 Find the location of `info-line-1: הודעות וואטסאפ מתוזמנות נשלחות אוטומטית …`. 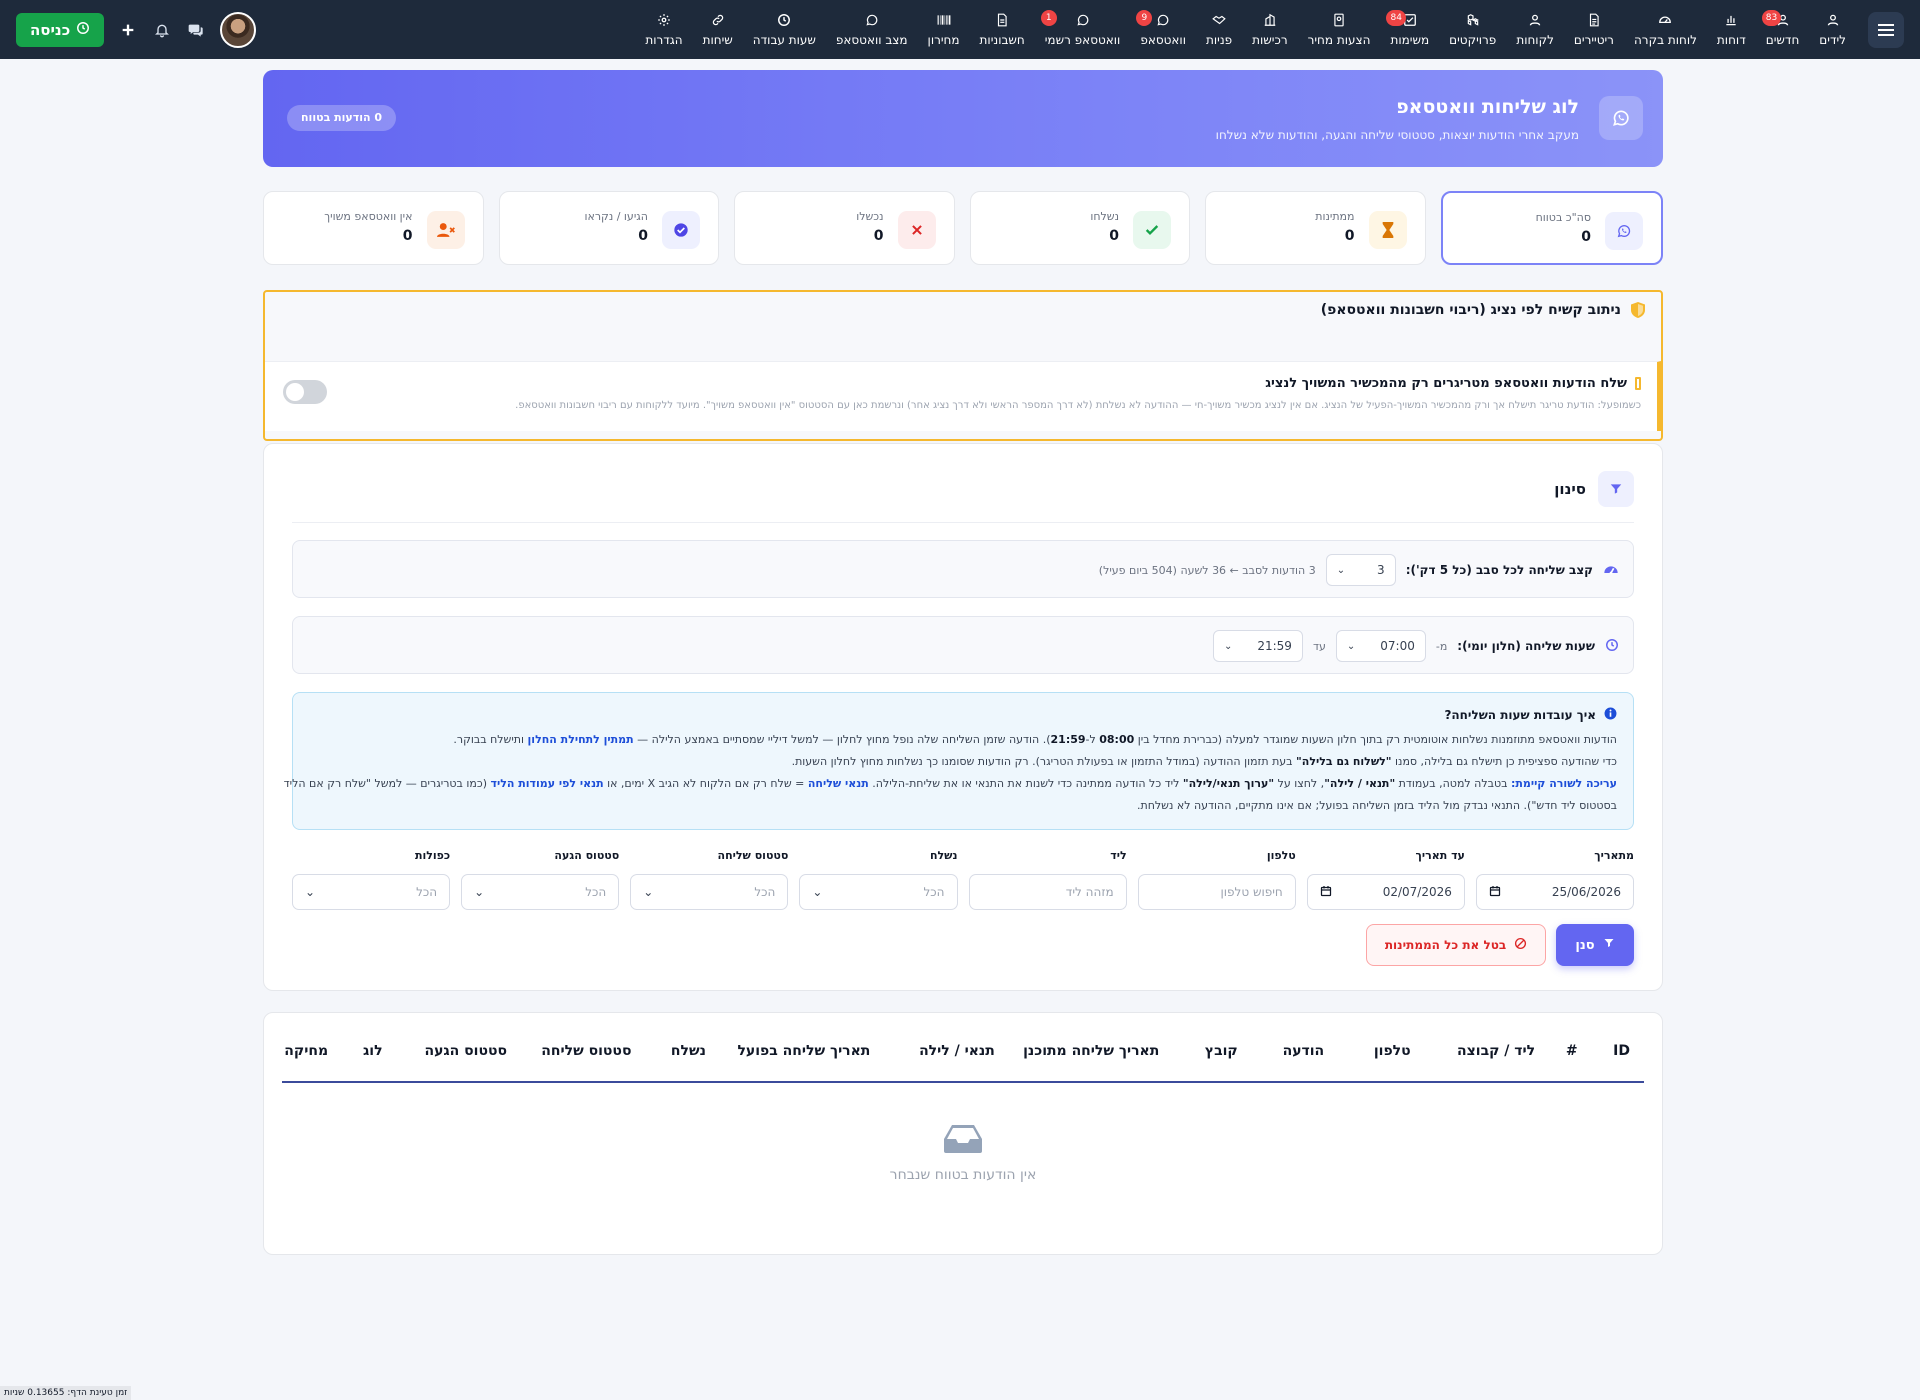

info-line-1: הודעות וואטסאפ מתוזמנות נשלחות אוטומטית … is located at coordinates (1035, 739).